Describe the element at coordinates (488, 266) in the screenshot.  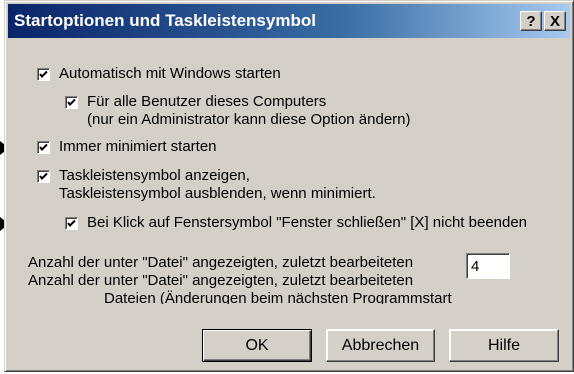
I see `recent-files-count-input` at that location.